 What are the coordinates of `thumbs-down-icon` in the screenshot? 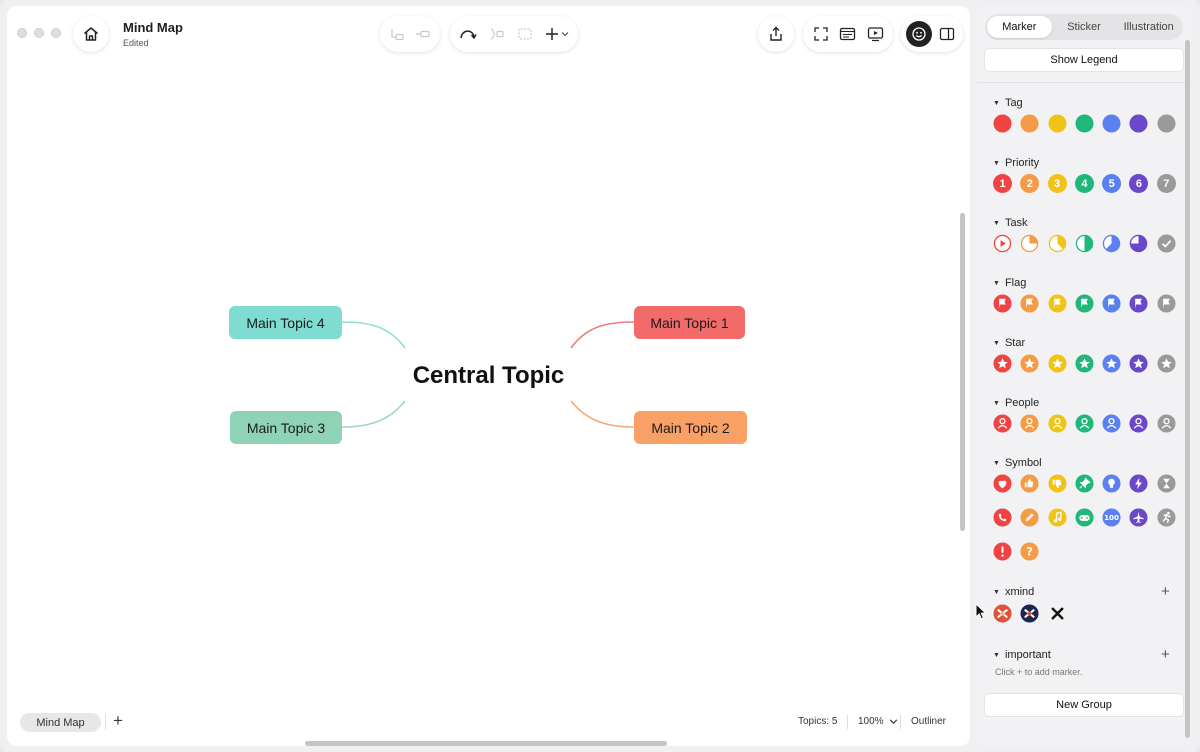 It's located at (1057, 483).